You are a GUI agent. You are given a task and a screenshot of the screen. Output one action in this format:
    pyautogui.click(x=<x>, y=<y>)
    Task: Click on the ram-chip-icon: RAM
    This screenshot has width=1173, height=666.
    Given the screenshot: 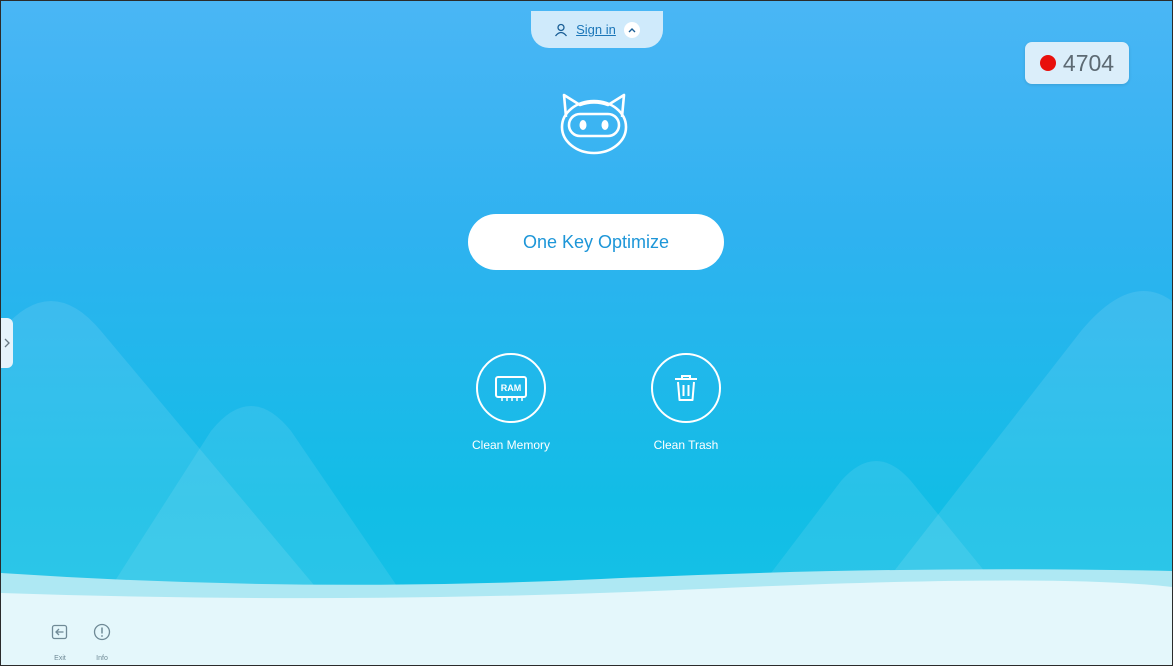 What is the action you would take?
    pyautogui.click(x=511, y=388)
    